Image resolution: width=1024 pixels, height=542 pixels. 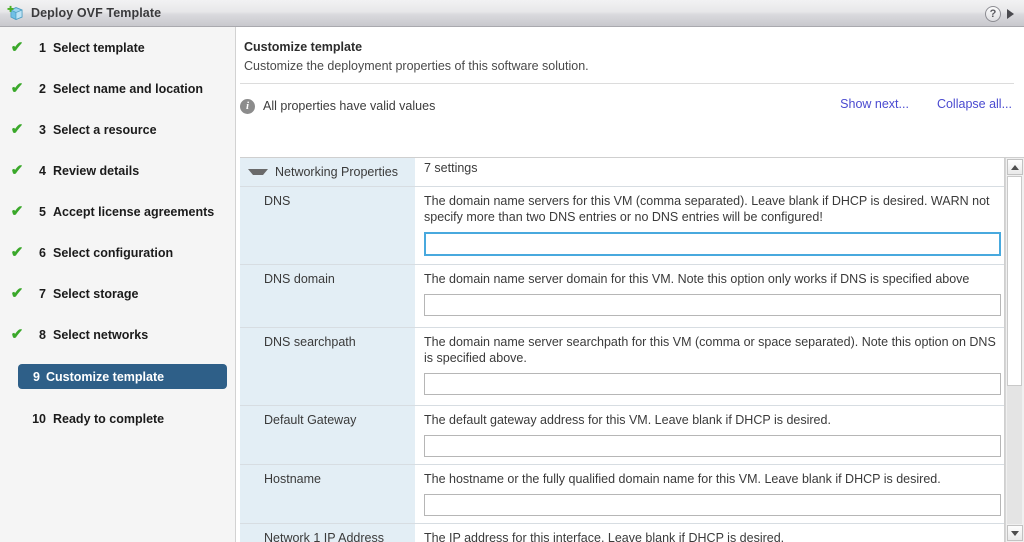 I want to click on step-number: 9, so click(x=36, y=376).